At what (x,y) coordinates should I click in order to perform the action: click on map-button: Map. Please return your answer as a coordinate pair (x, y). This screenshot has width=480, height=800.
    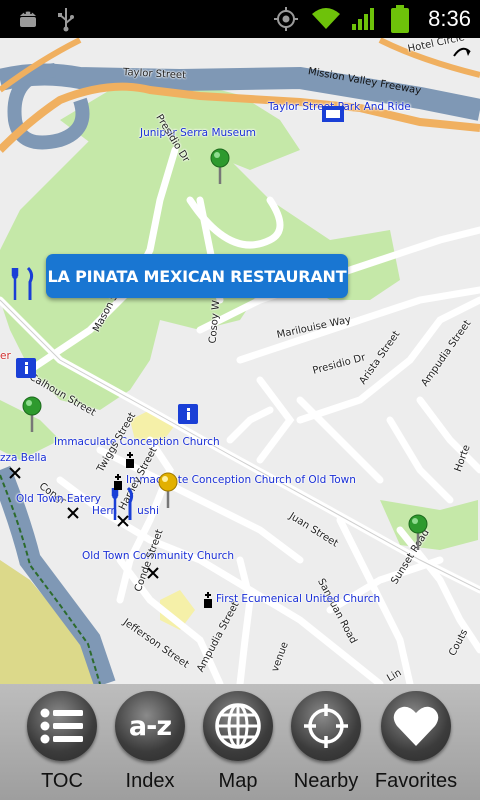
    Looking at the image, I should click on (238, 742).